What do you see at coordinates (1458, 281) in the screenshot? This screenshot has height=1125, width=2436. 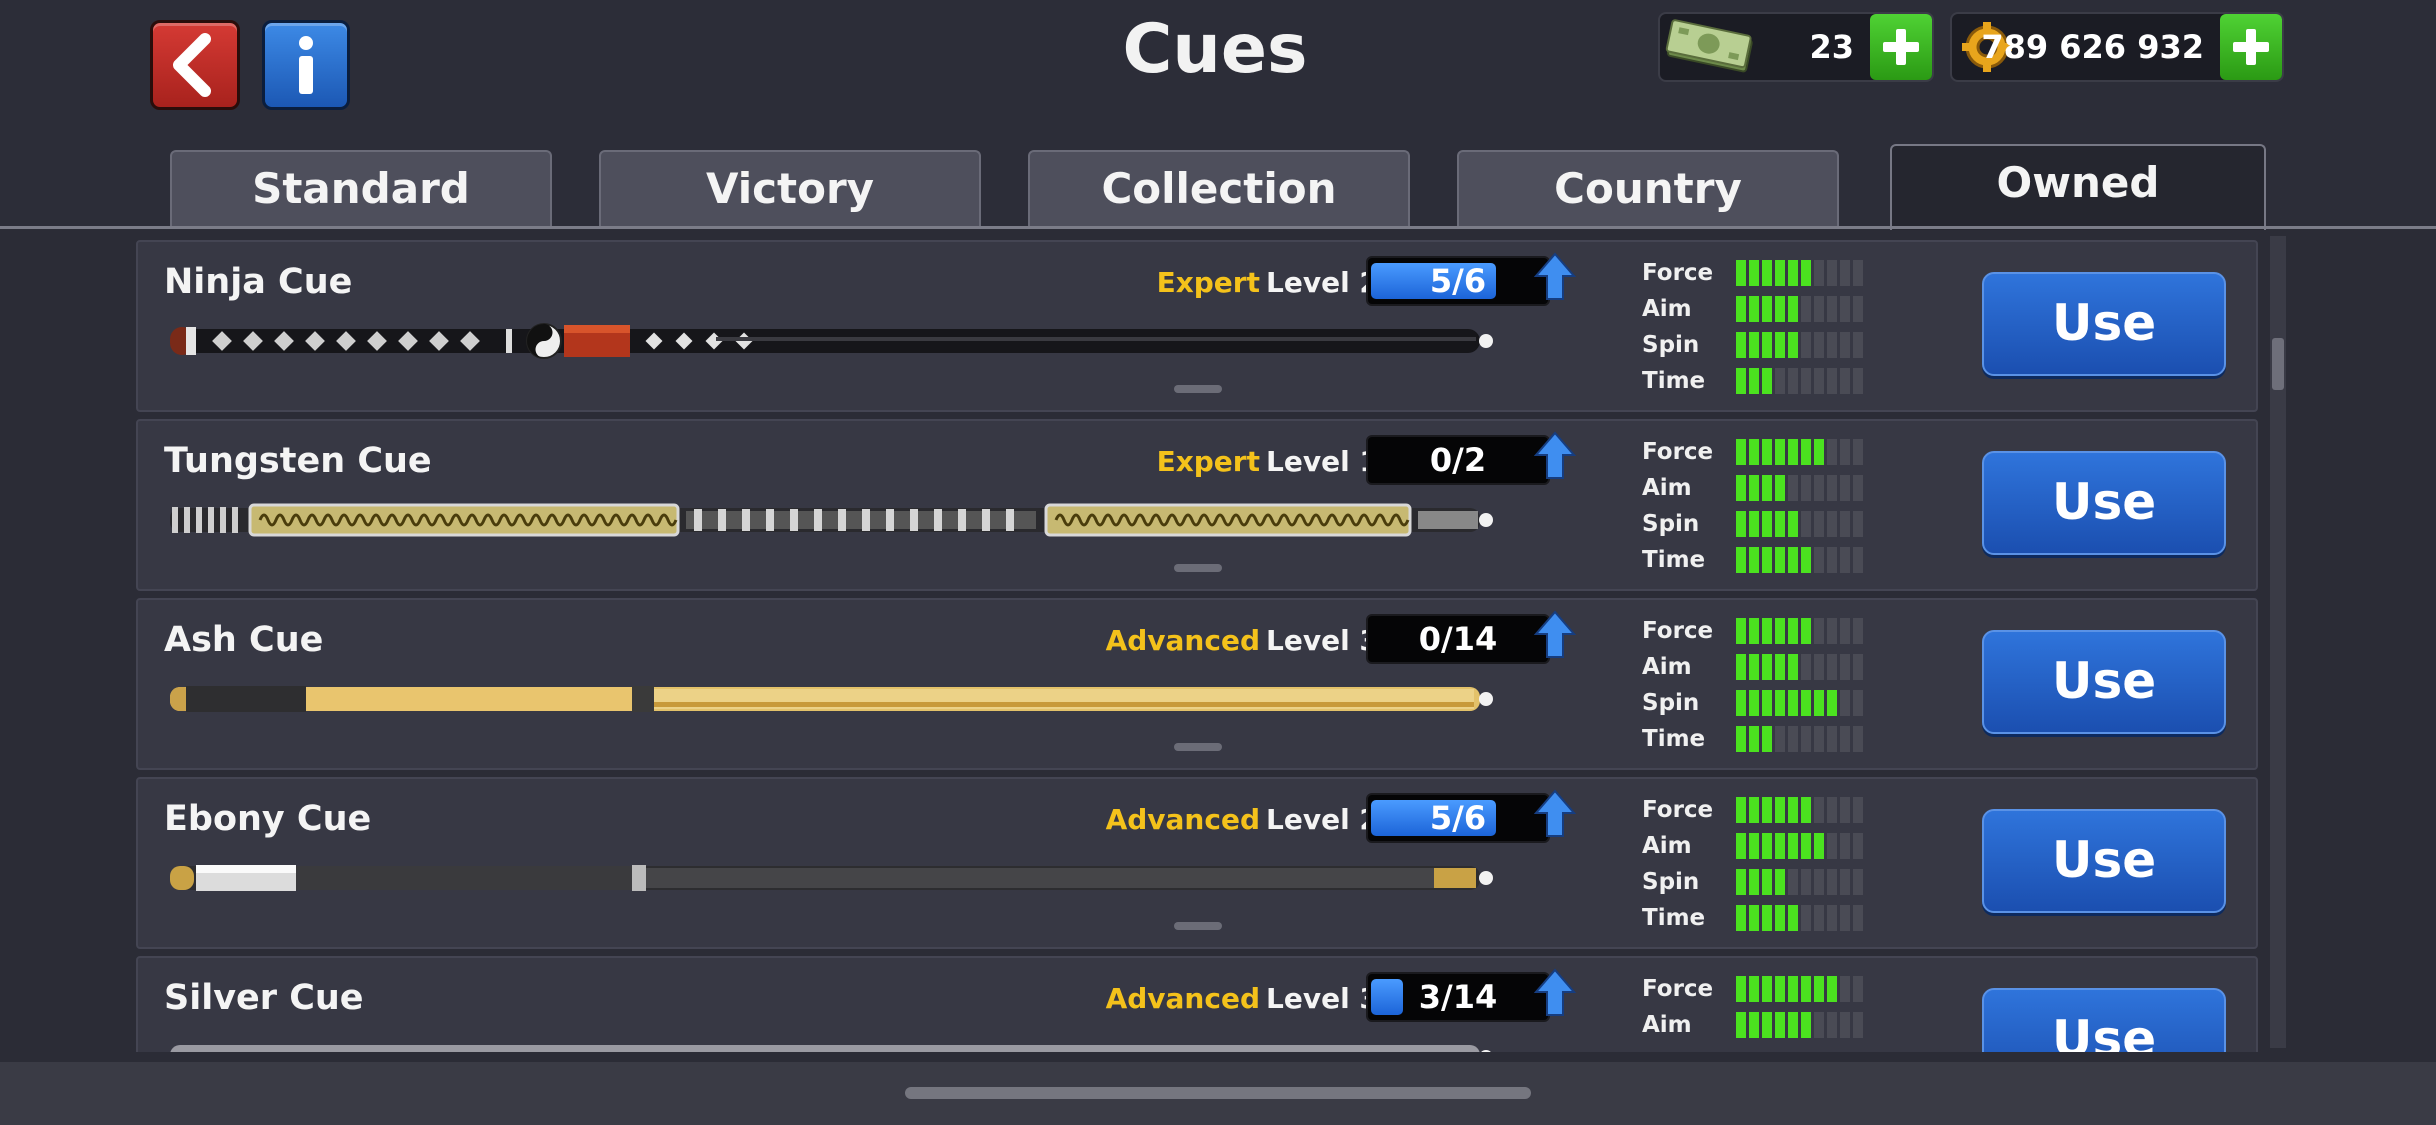 I see `upgrade-progress-text: 5/6` at bounding box center [1458, 281].